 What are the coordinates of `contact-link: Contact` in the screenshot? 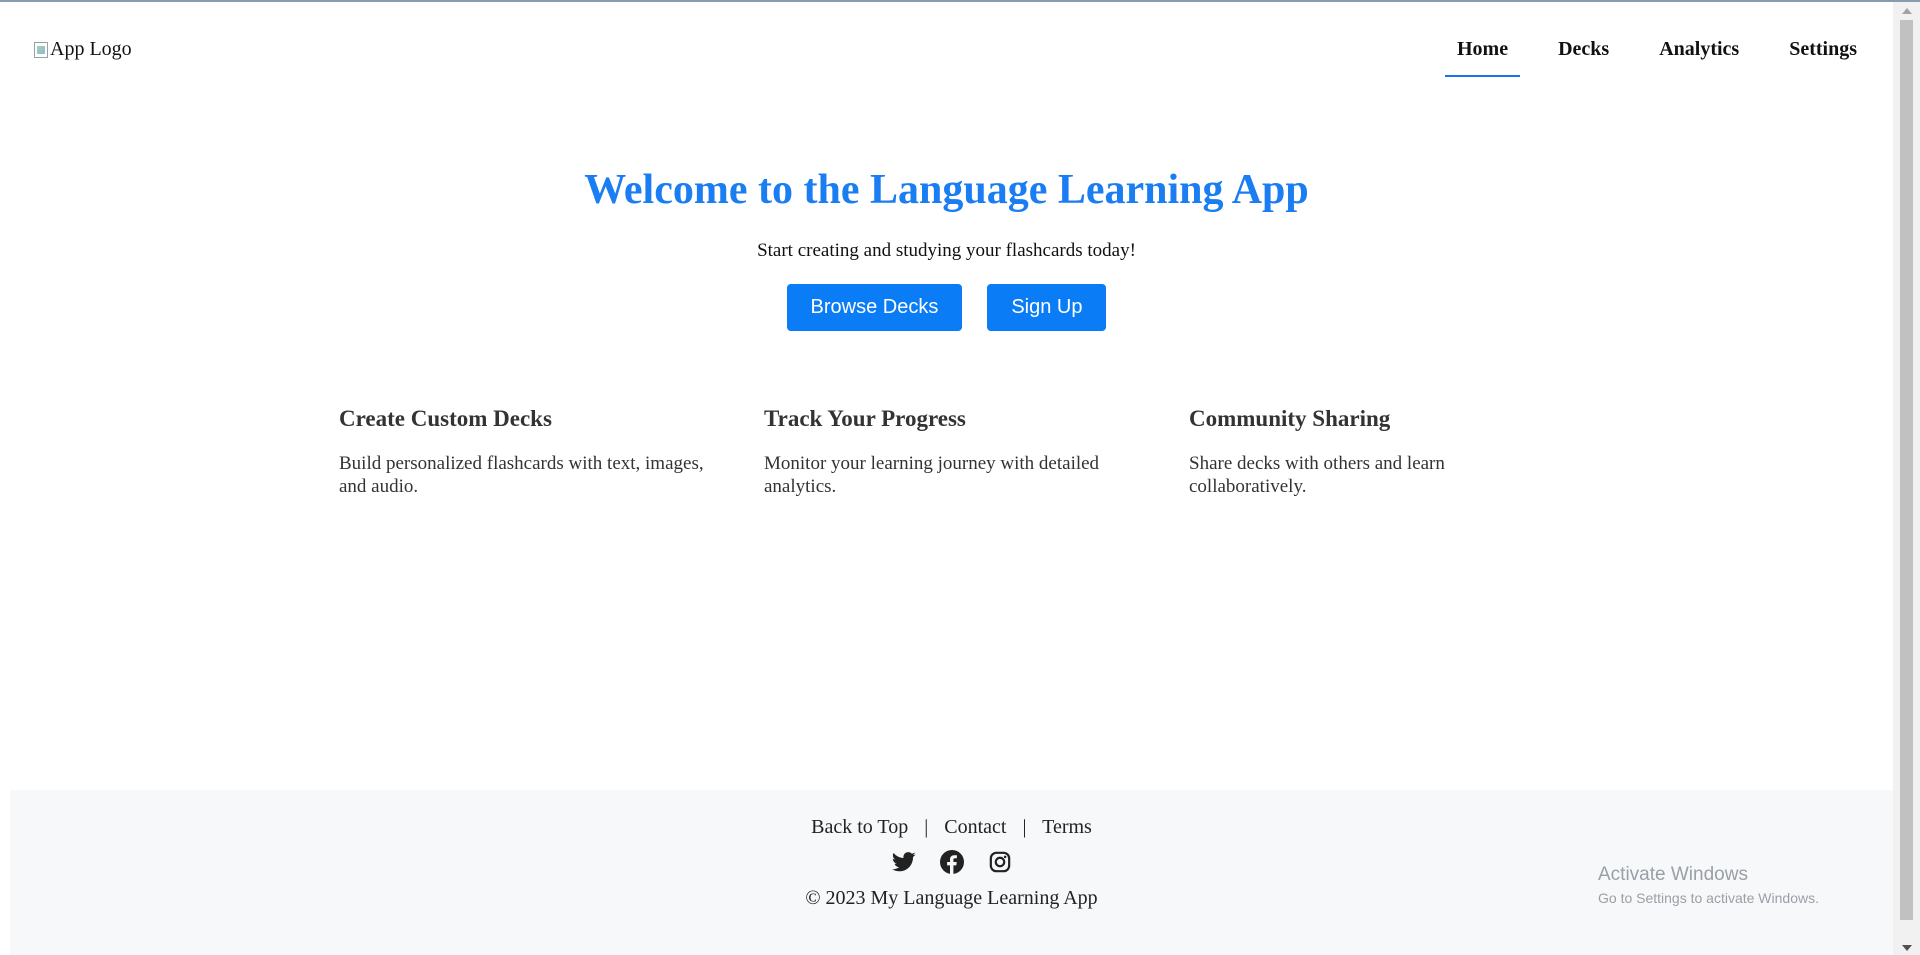 It's located at (975, 827).